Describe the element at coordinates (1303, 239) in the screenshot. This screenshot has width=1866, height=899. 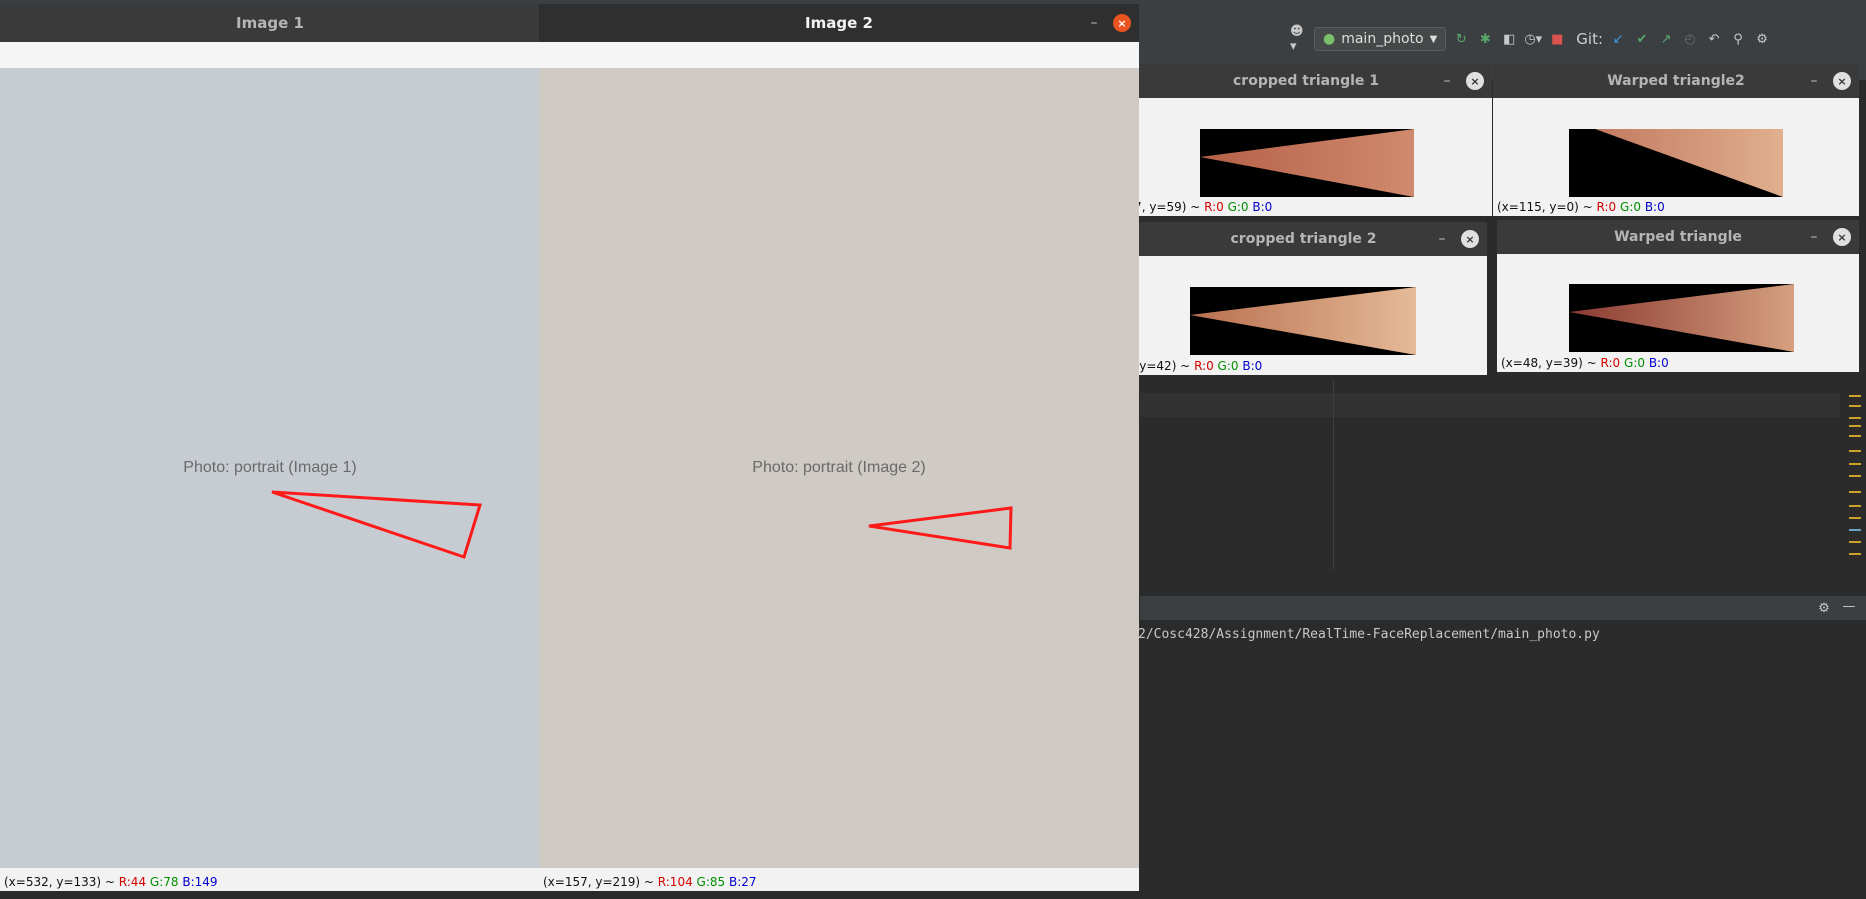
I see `window-title: cropped triangle 2` at that location.